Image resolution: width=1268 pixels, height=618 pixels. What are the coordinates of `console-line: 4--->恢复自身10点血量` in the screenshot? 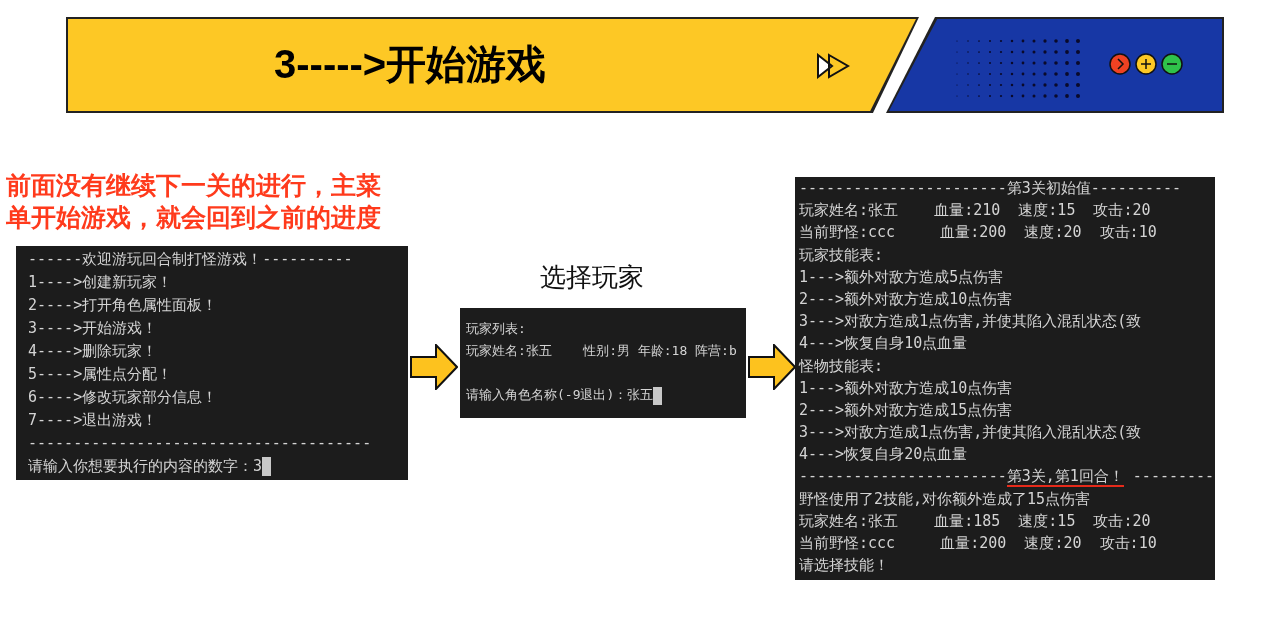 It's located at (883, 344).